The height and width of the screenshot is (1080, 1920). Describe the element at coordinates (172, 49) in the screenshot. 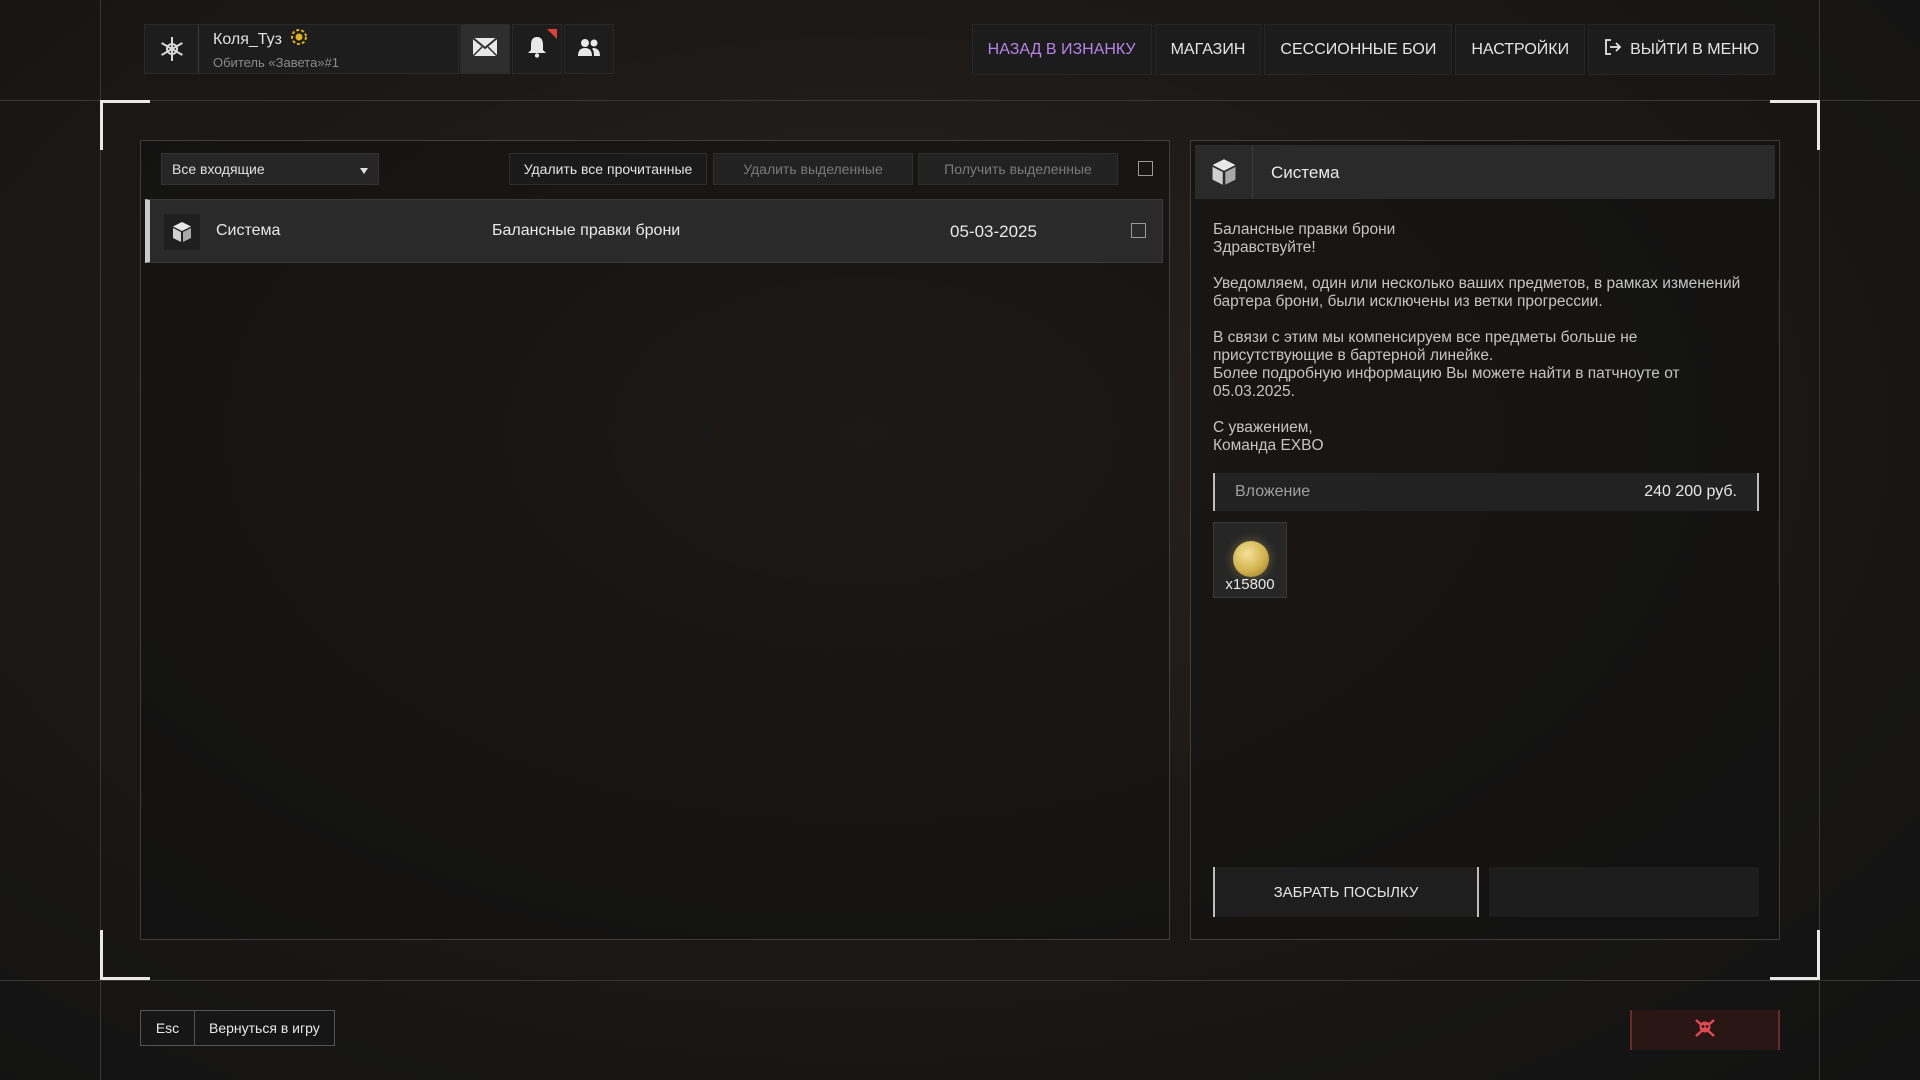

I see `snowflake-icon` at that location.